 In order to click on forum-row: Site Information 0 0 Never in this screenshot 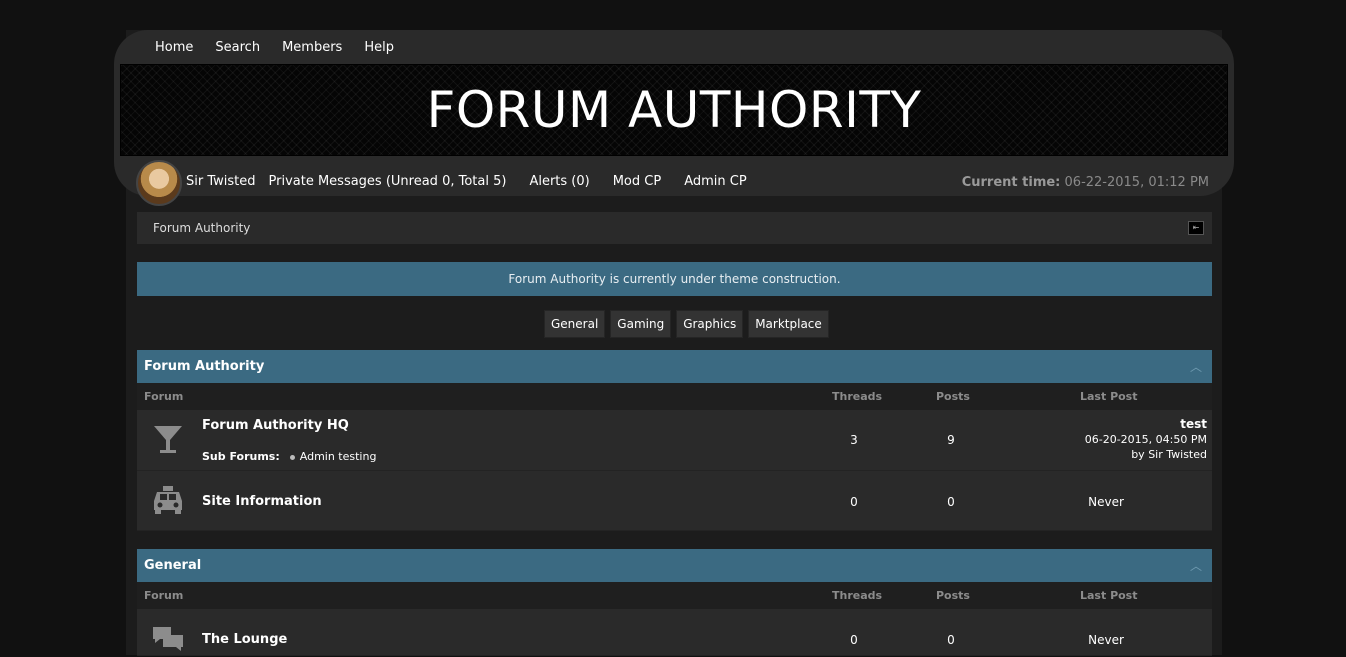, I will do `click(674, 501)`.